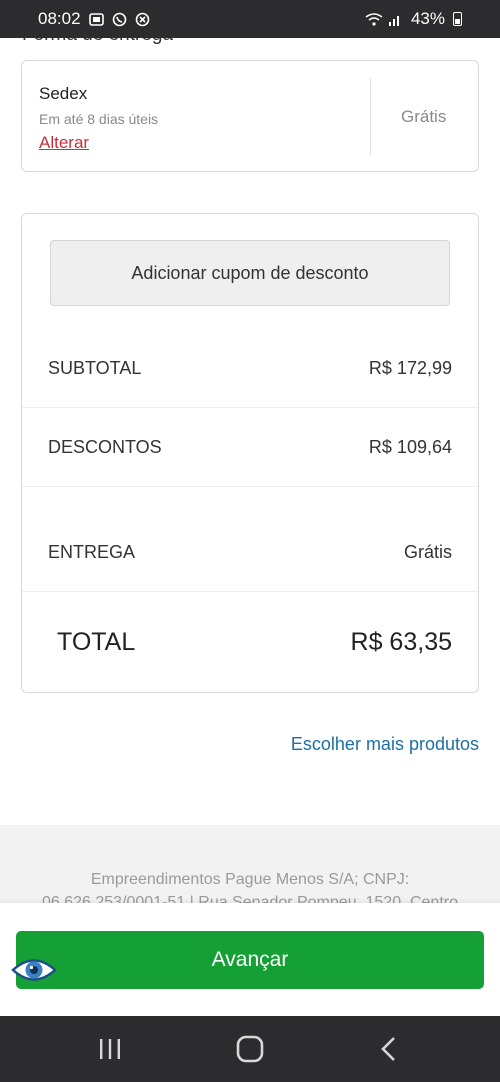 Image resolution: width=500 pixels, height=1082 pixels. I want to click on blocked-icon, so click(142, 19).